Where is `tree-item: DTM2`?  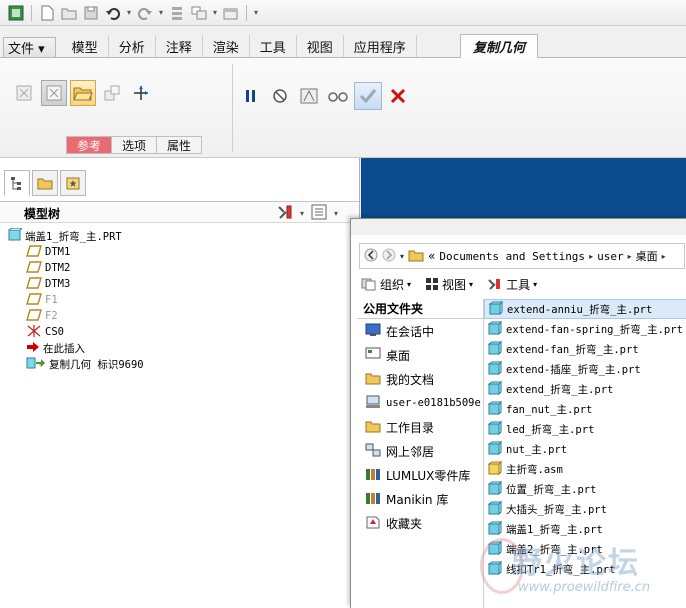 tree-item: DTM2 is located at coordinates (179, 268).